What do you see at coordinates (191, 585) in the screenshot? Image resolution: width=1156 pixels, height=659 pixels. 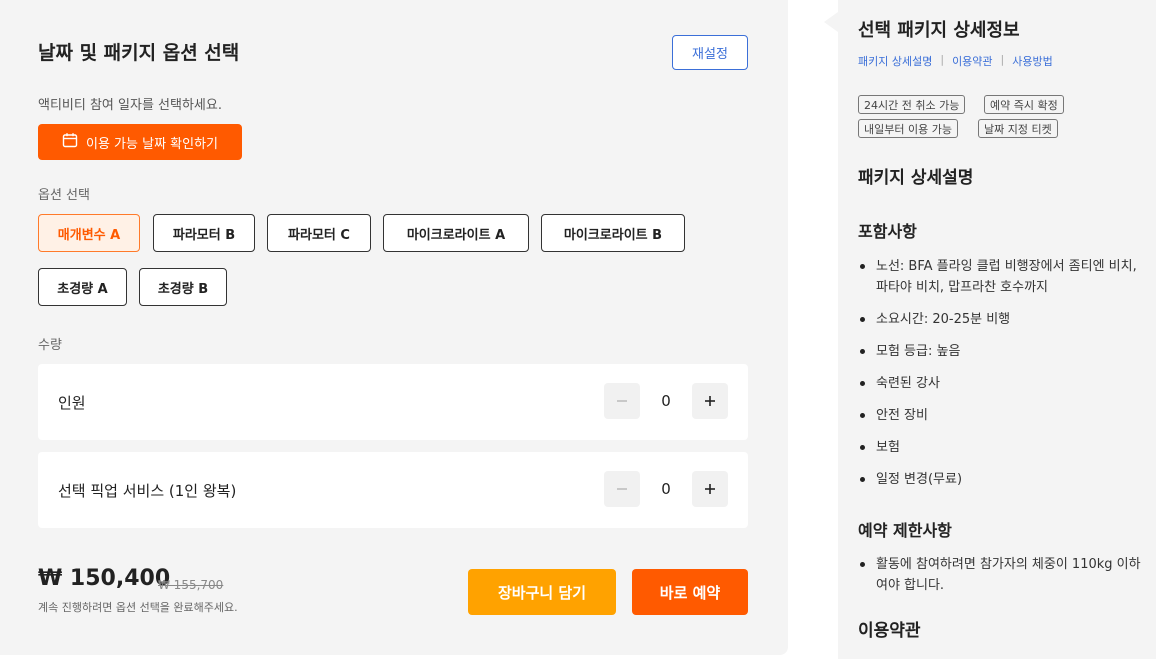 I see `original-price: ₩ 155,700` at bounding box center [191, 585].